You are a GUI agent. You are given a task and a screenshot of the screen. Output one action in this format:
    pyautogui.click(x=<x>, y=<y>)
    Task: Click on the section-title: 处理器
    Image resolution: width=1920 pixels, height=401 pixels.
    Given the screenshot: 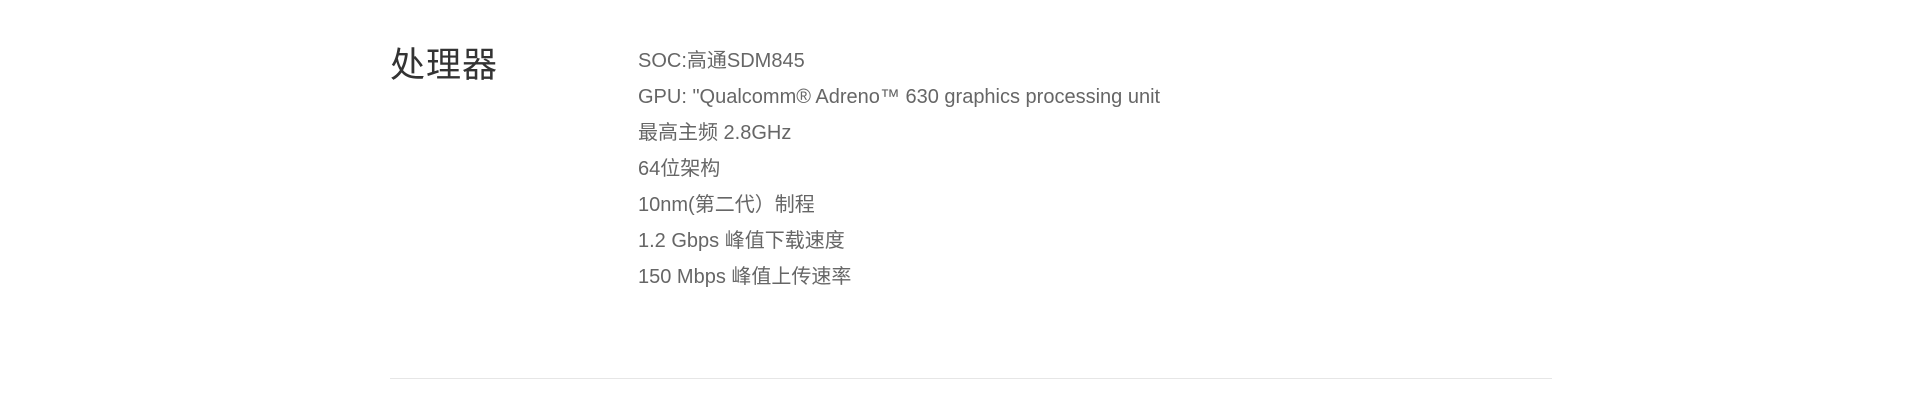 What is the action you would take?
    pyautogui.click(x=444, y=65)
    